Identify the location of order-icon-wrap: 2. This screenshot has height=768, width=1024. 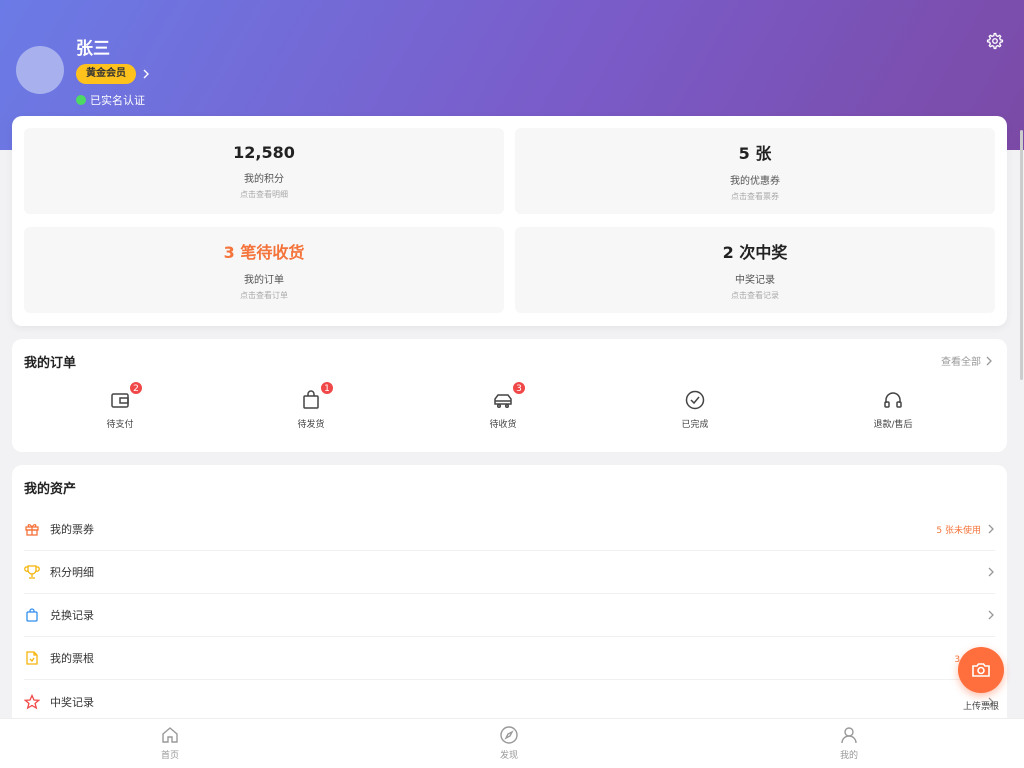
(126, 396).